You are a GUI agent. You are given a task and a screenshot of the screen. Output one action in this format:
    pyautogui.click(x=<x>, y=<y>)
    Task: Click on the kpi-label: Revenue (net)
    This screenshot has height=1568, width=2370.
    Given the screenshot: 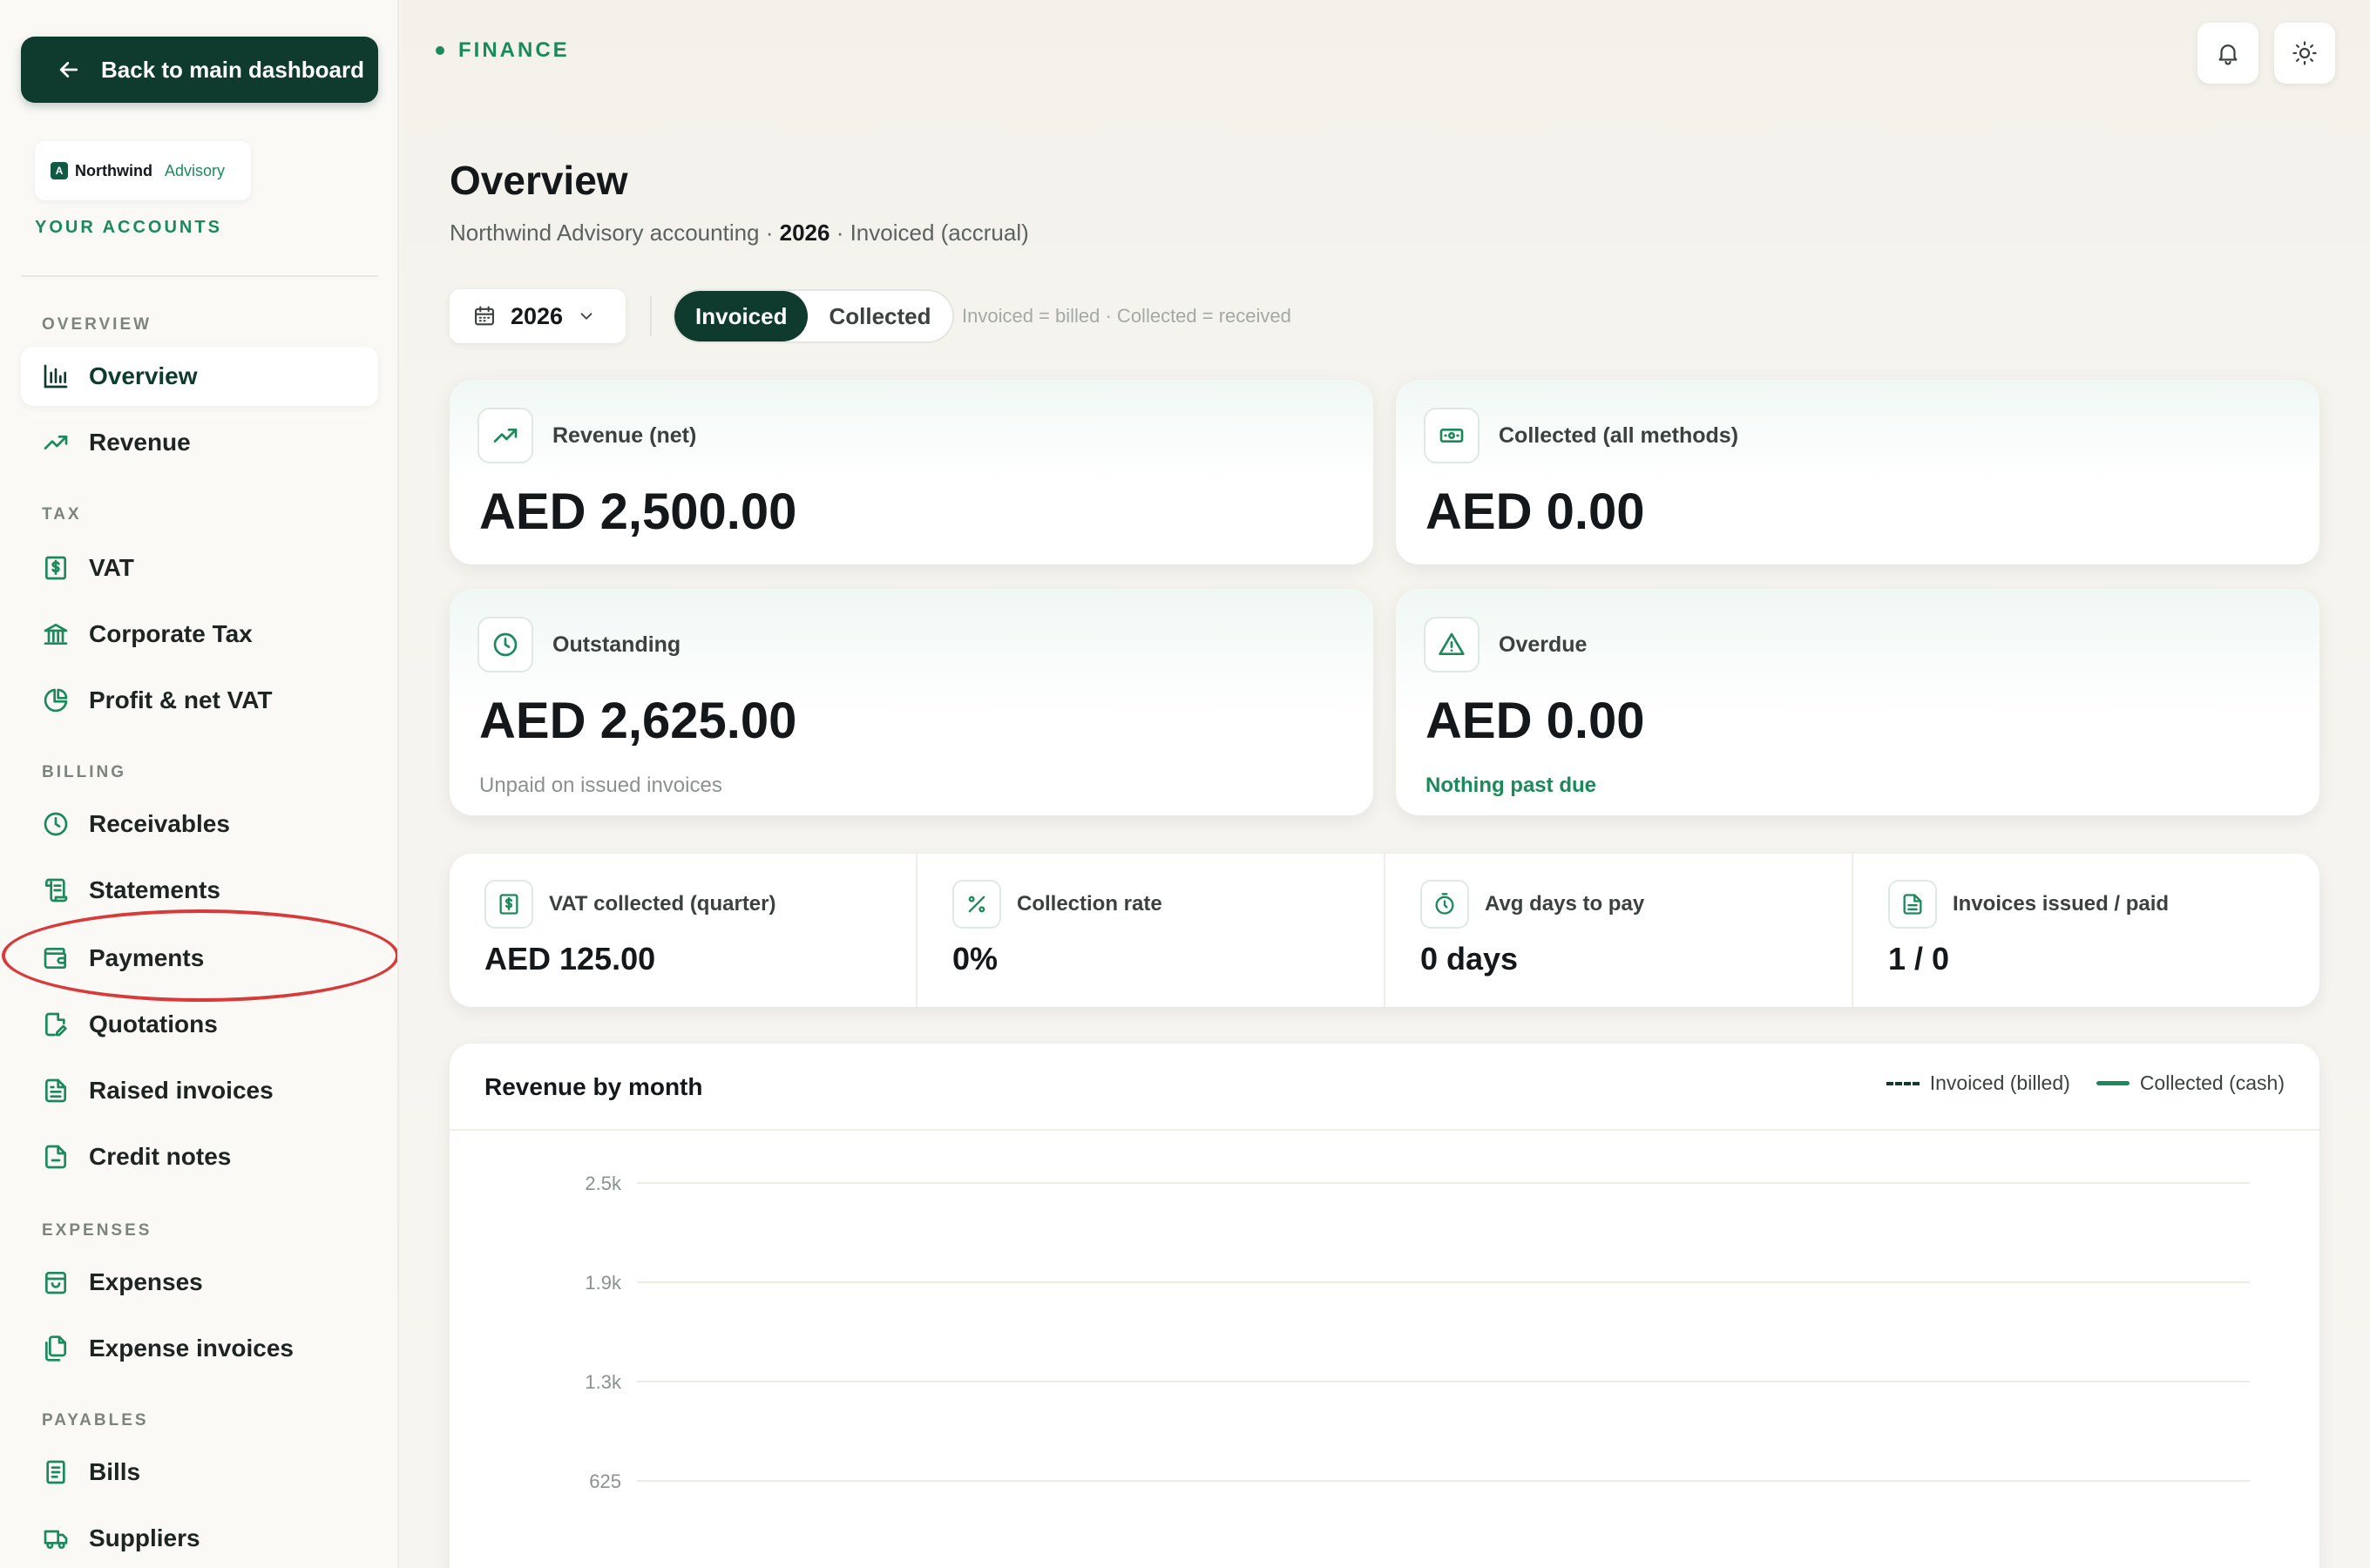 What is the action you would take?
    pyautogui.click(x=624, y=435)
    